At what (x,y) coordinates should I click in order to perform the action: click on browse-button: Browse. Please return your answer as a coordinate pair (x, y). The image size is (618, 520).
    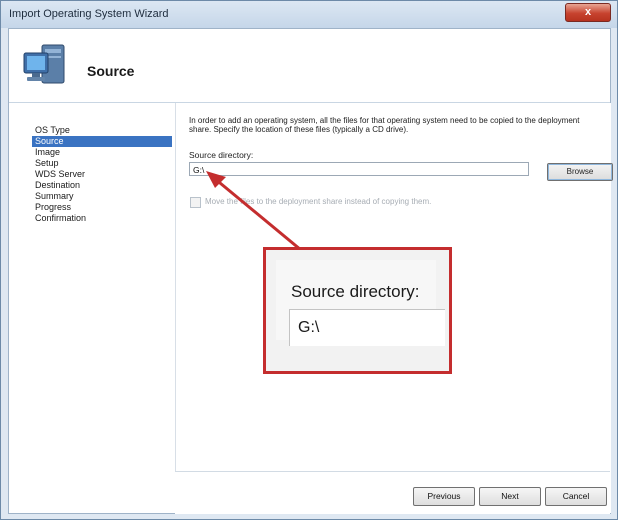
    Looking at the image, I should click on (580, 172).